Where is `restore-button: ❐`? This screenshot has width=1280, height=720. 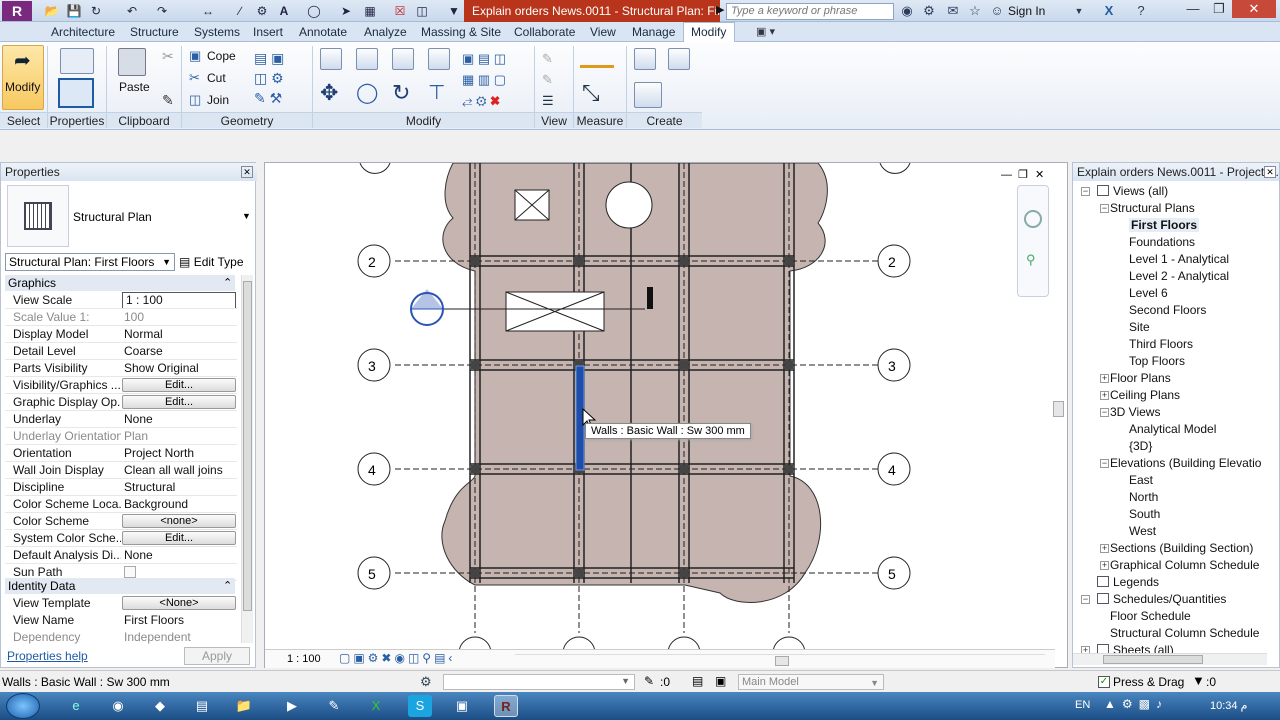
restore-button: ❐ is located at coordinates (1219, 9).